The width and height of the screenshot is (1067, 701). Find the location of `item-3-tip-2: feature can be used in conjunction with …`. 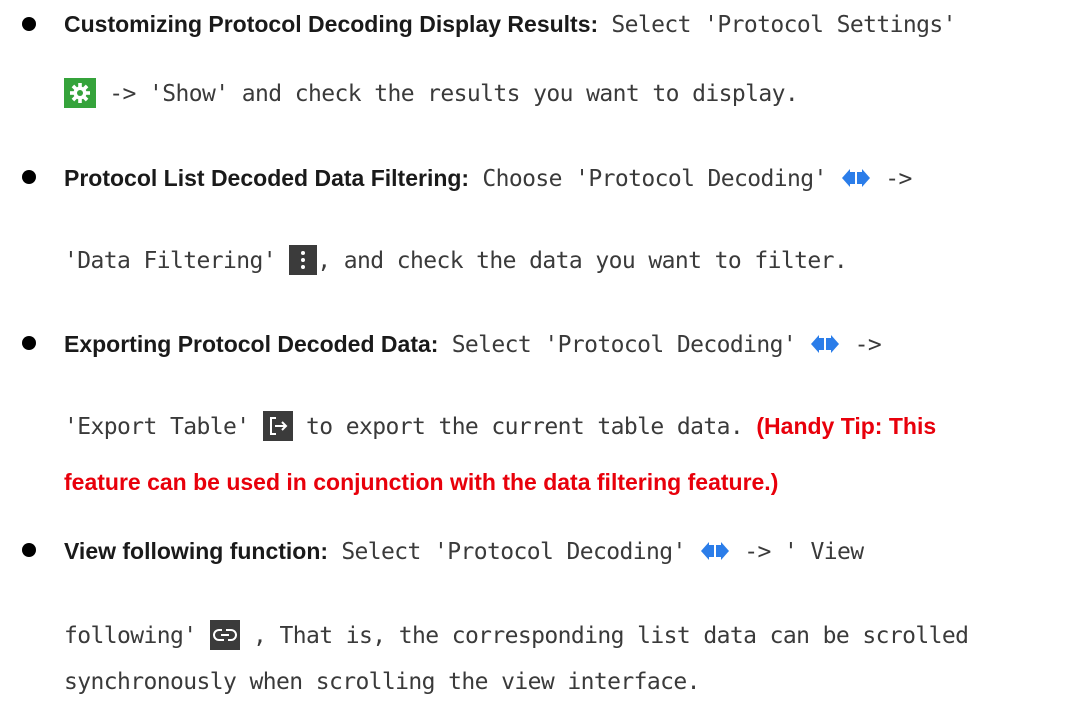

item-3-tip-2: feature can be used in conjunction with … is located at coordinates (421, 482).